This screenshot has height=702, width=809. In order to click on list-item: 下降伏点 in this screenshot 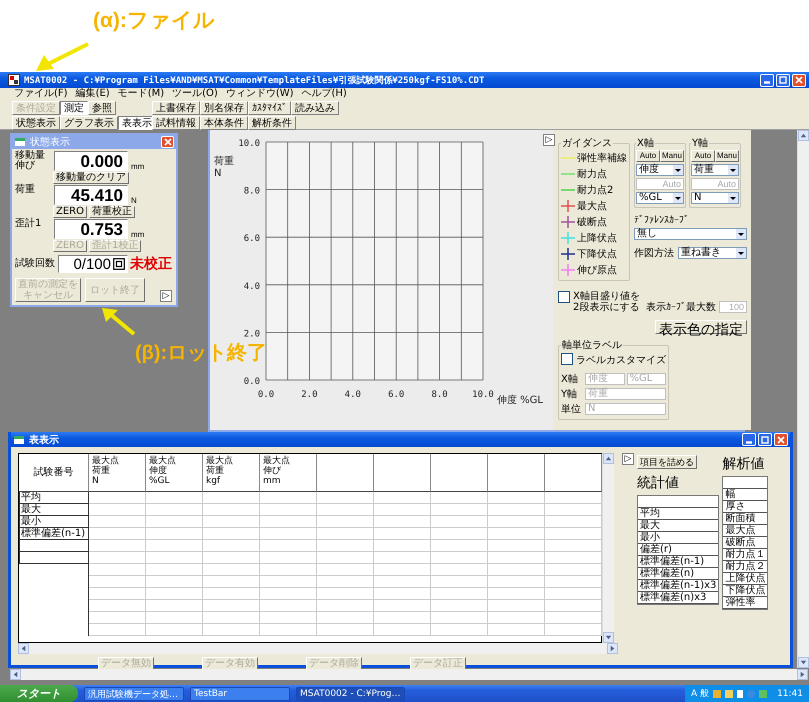, I will do `click(745, 591)`.